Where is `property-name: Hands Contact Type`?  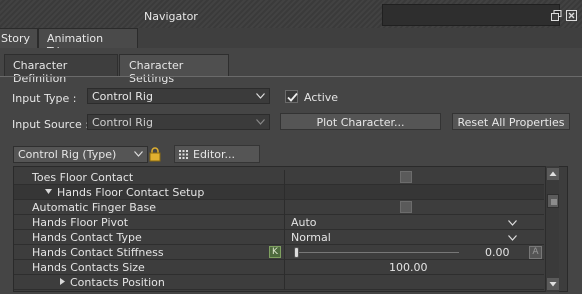 property-name: Hands Contact Type is located at coordinates (87, 237).